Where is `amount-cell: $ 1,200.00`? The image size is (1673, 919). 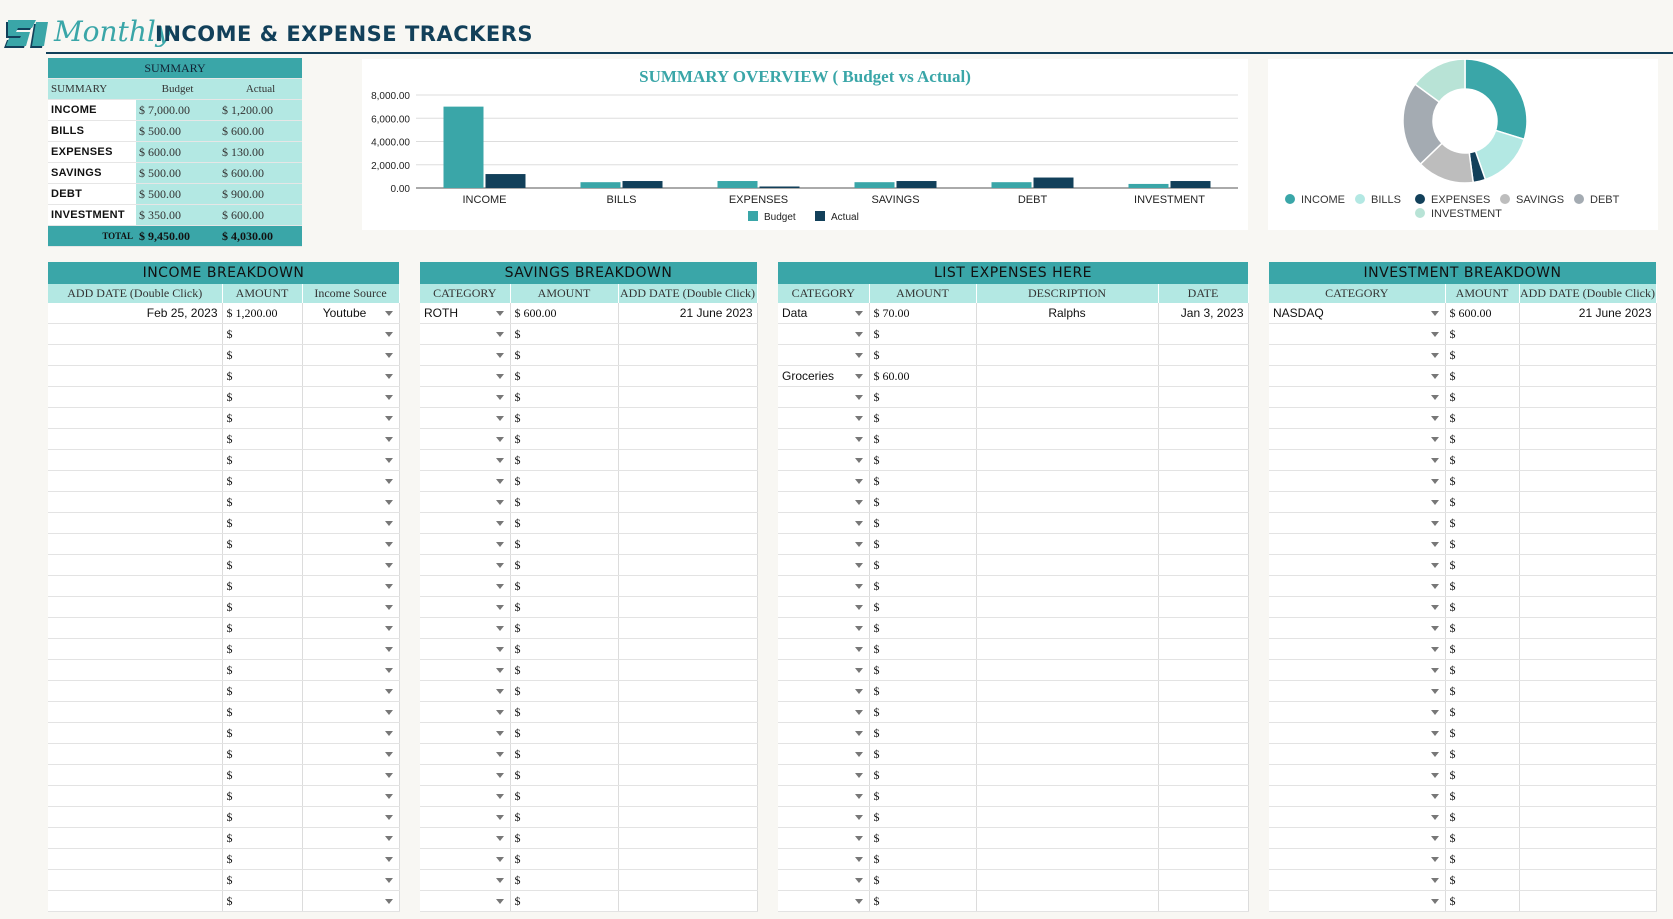
amount-cell: $ 1,200.00 is located at coordinates (262, 313).